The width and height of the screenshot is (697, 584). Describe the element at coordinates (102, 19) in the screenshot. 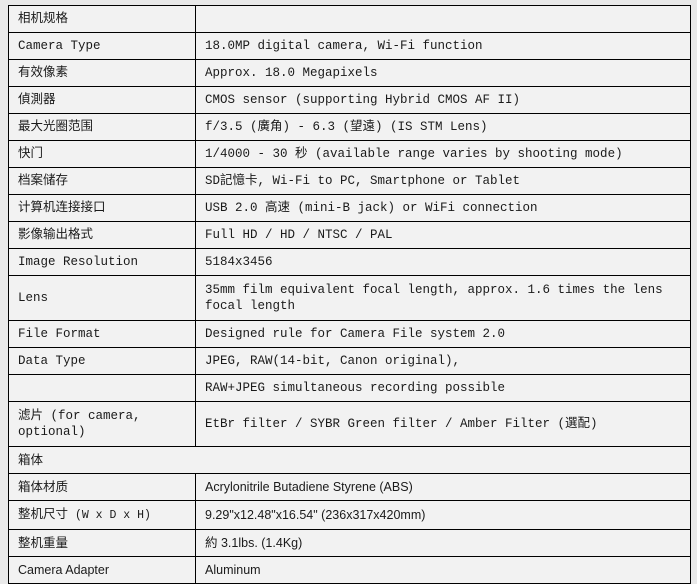

I see `spec-label-camera-spec-header: 相机规格` at that location.